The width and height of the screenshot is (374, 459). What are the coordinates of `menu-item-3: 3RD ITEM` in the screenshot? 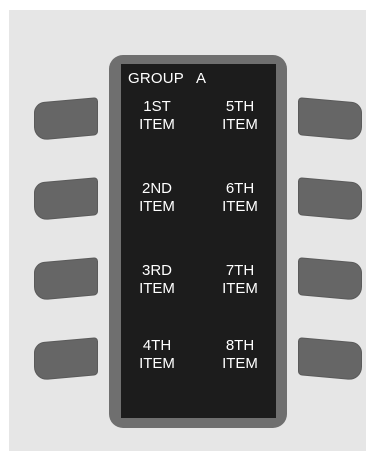 It's located at (157, 280).